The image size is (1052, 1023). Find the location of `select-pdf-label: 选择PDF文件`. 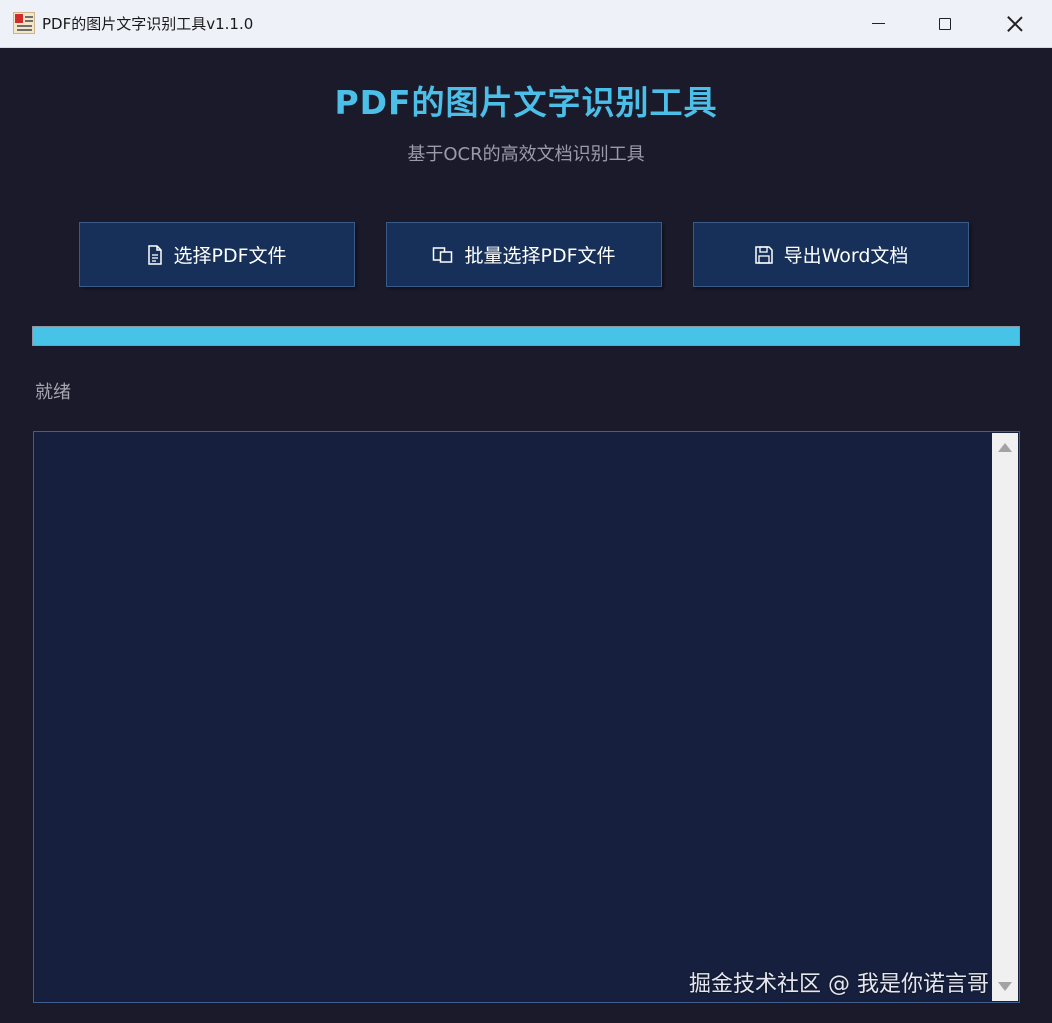

select-pdf-label: 选择PDF文件 is located at coordinates (230, 256).